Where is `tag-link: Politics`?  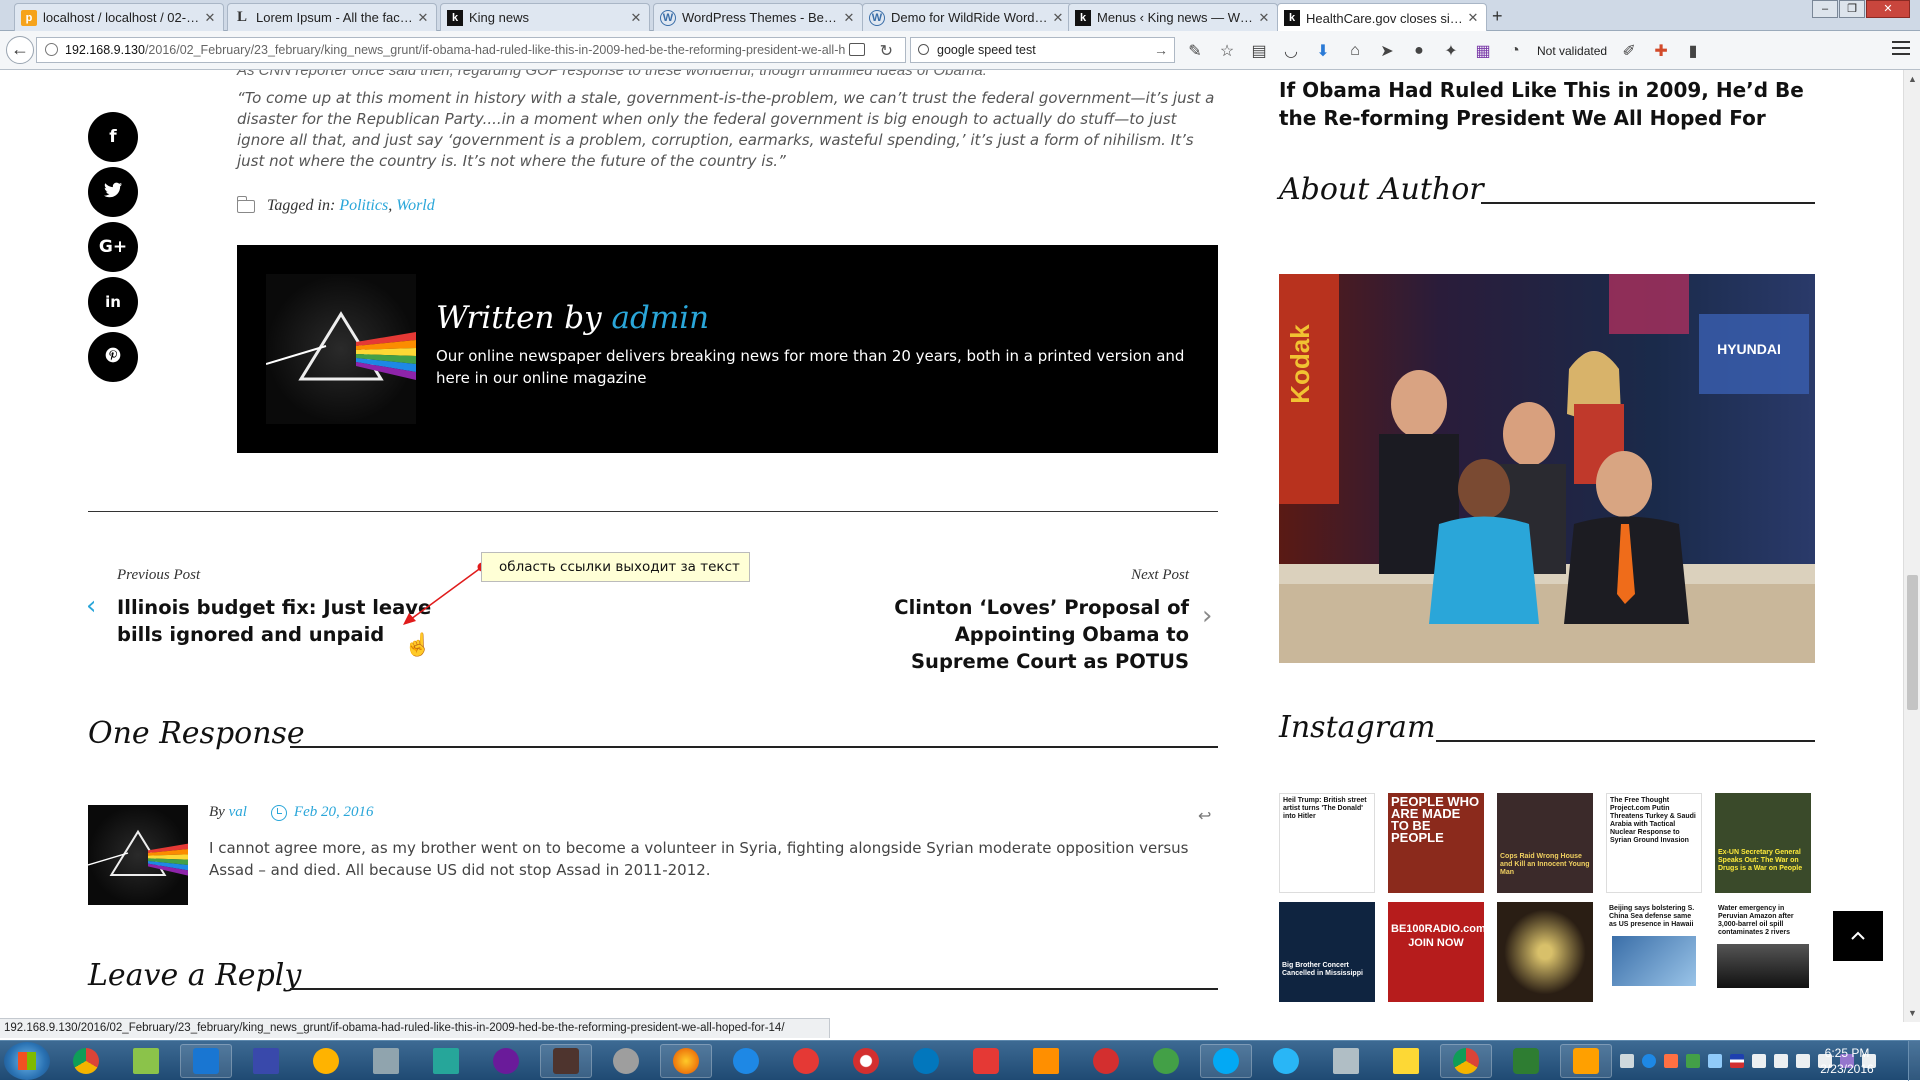
tag-link: Politics is located at coordinates (363, 206).